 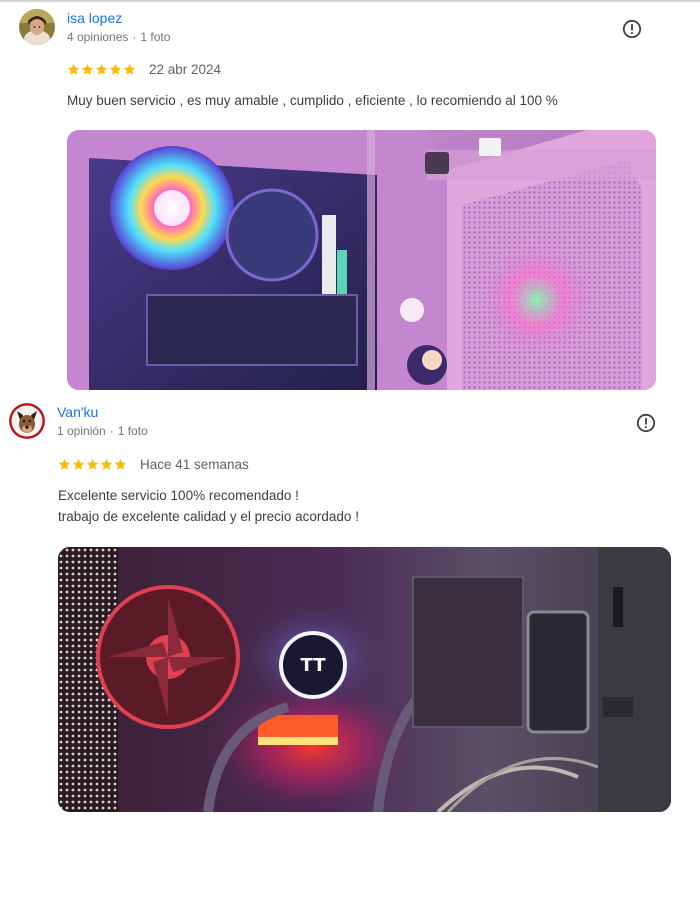 I want to click on dog-avatar-icon, so click(x=27, y=421).